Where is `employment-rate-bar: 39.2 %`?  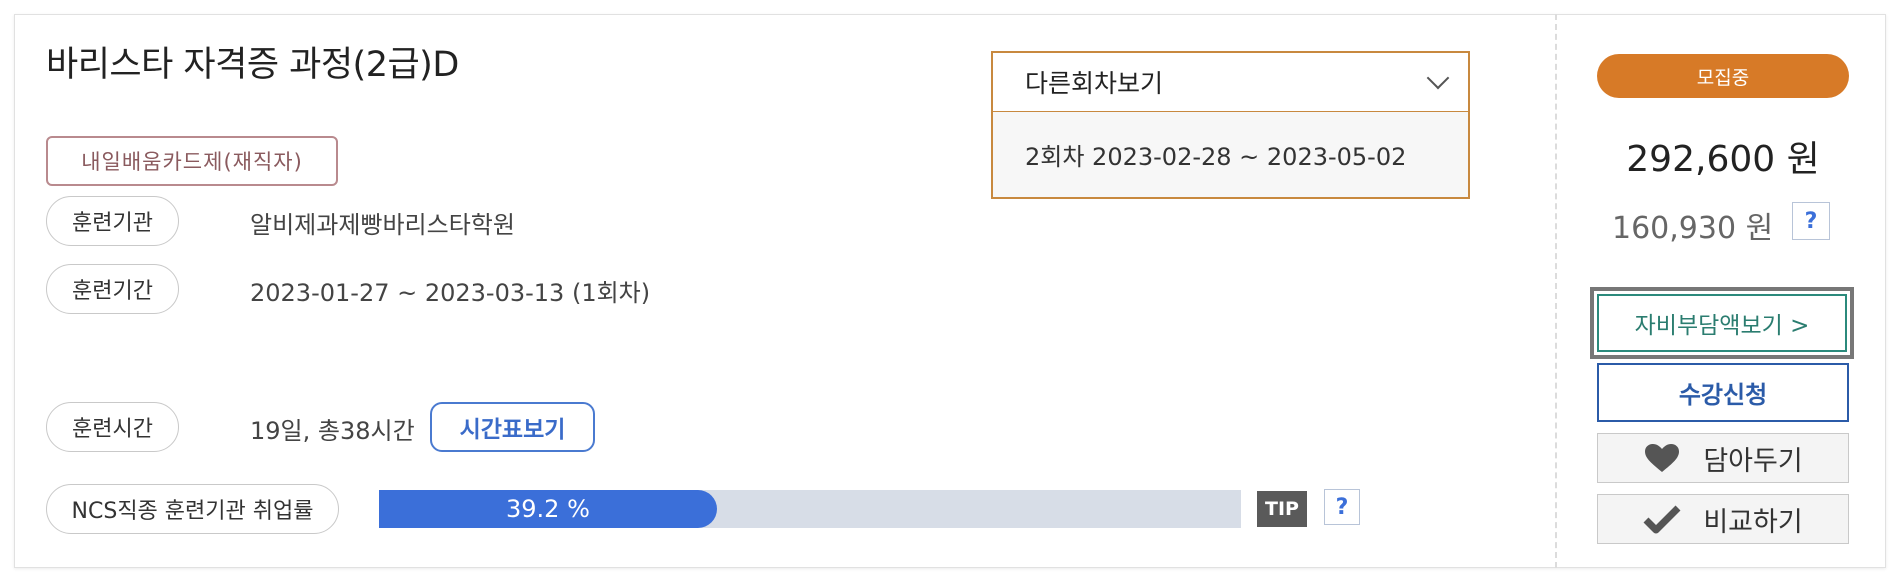 employment-rate-bar: 39.2 % is located at coordinates (810, 509).